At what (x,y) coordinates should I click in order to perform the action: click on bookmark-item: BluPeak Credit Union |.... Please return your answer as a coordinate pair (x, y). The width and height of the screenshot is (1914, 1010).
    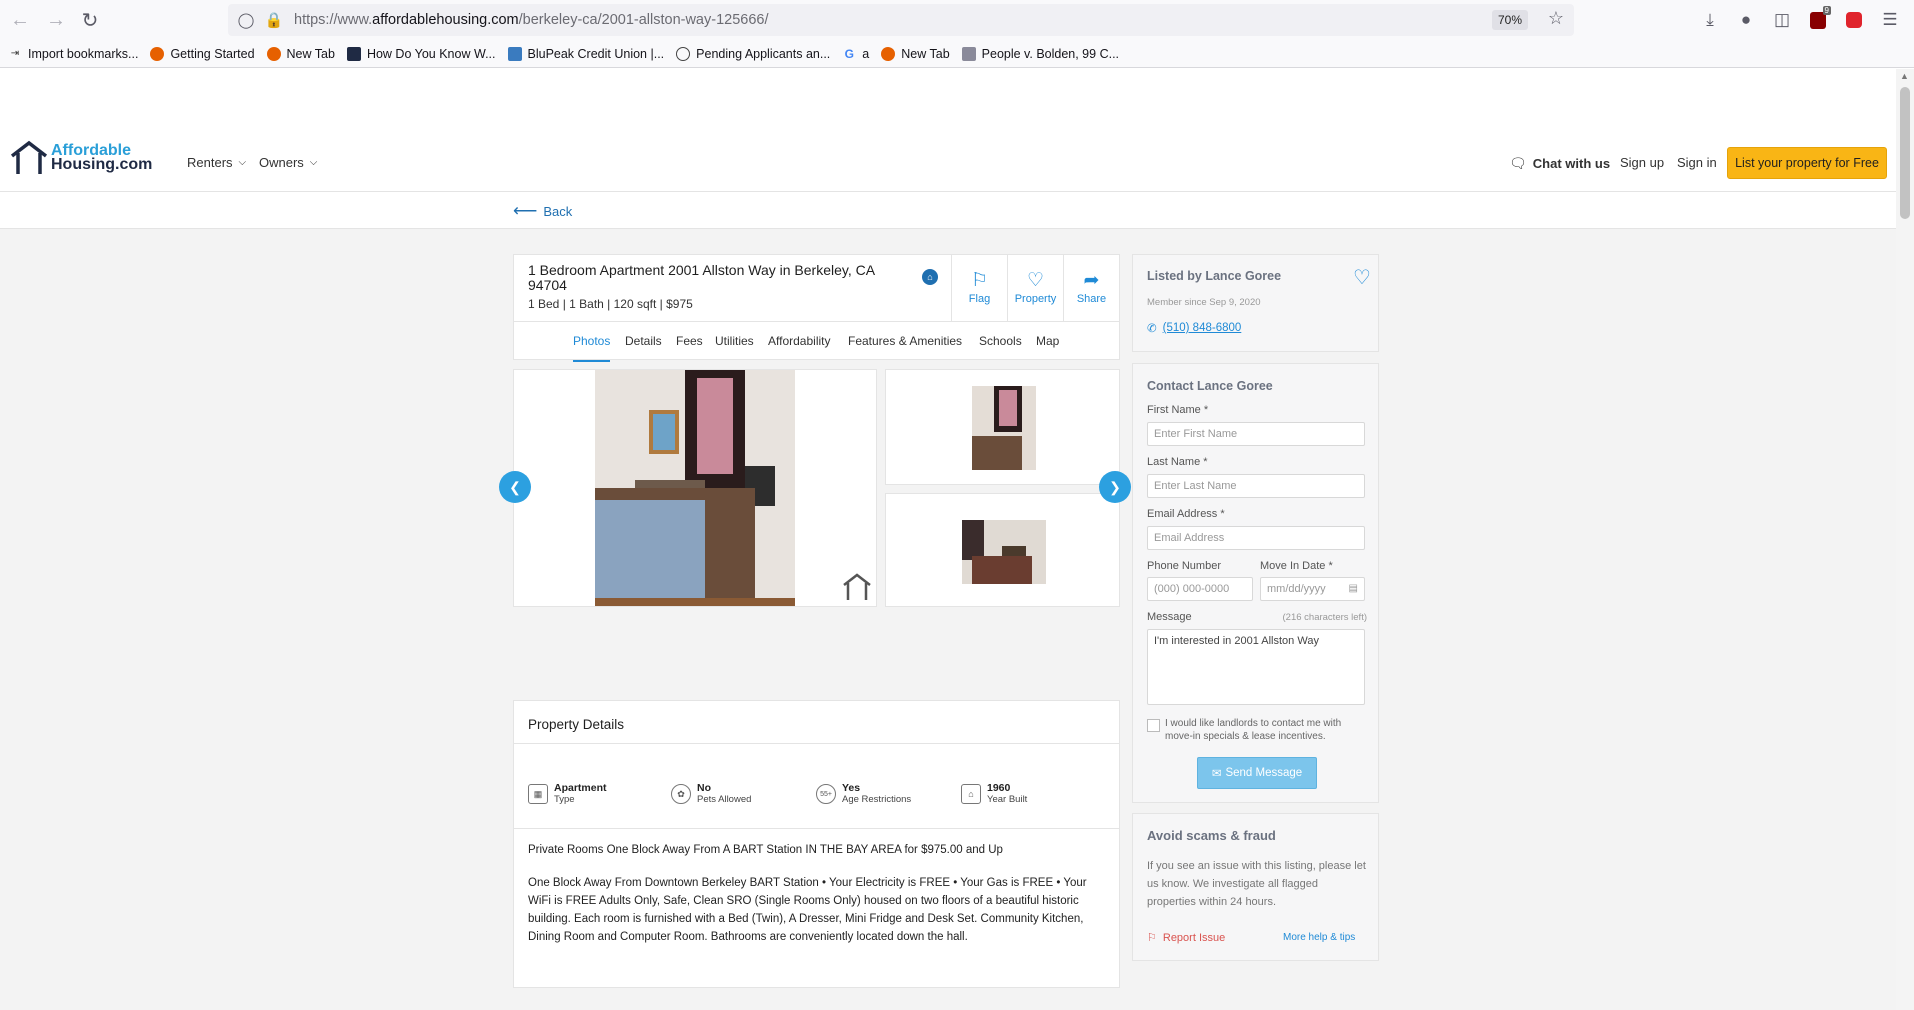
    Looking at the image, I should click on (585, 53).